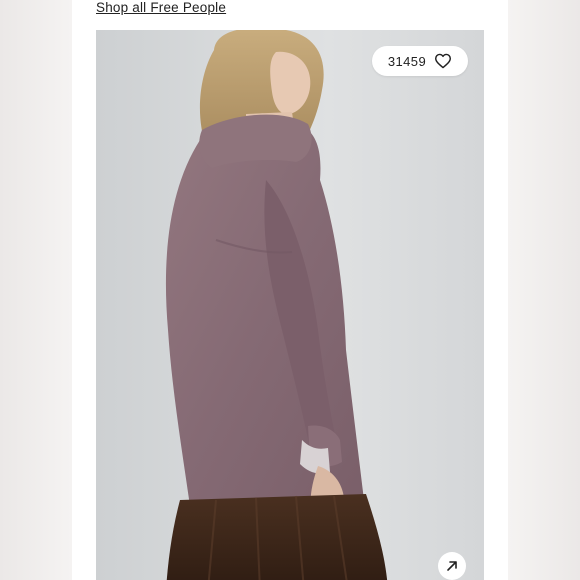 This screenshot has height=580, width=580. What do you see at coordinates (161, 7) in the screenshot?
I see `shop-all-link: Shop all Free People` at bounding box center [161, 7].